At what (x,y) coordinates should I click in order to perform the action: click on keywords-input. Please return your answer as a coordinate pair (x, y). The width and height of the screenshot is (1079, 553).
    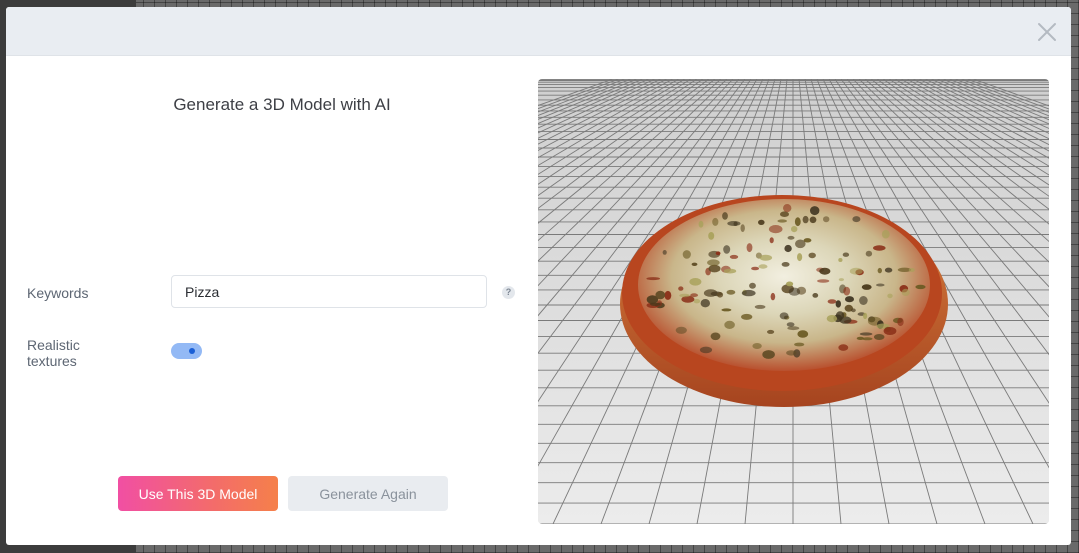
    Looking at the image, I should click on (329, 291).